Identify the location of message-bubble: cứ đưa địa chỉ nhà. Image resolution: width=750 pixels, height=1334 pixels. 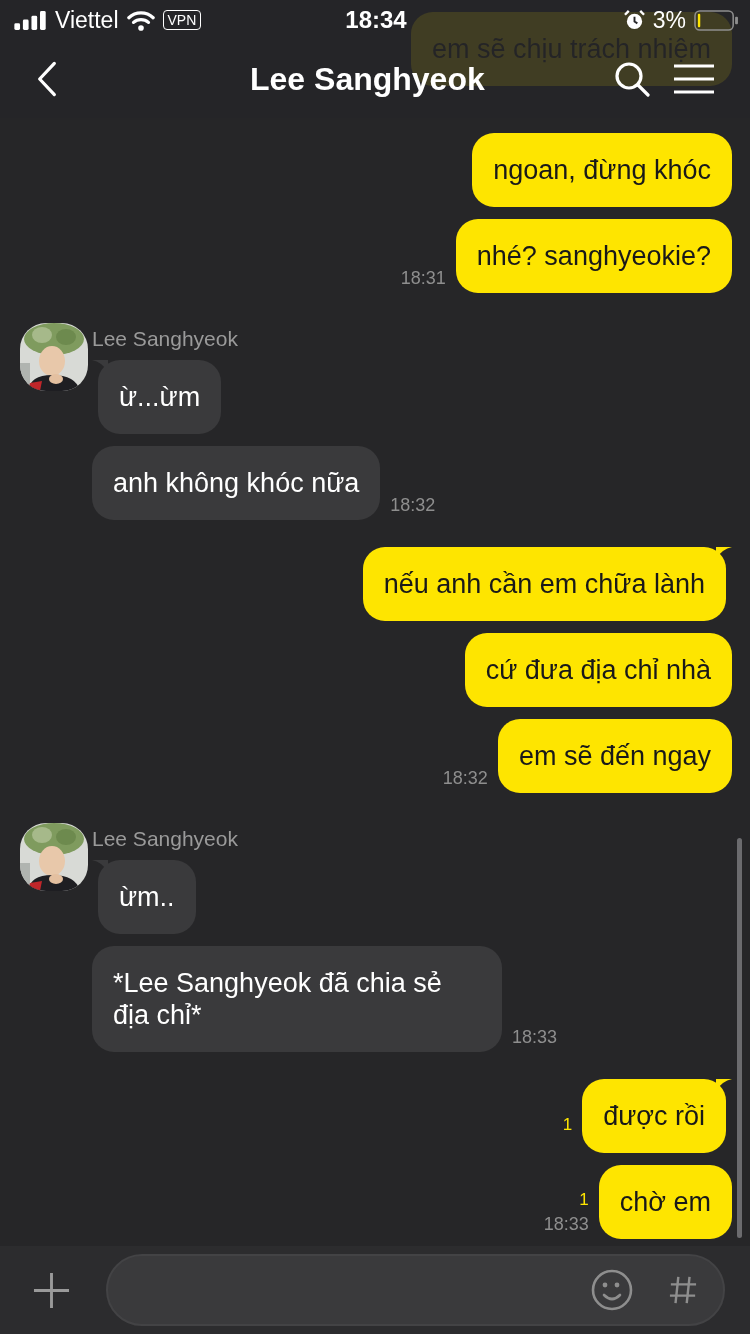
(598, 670).